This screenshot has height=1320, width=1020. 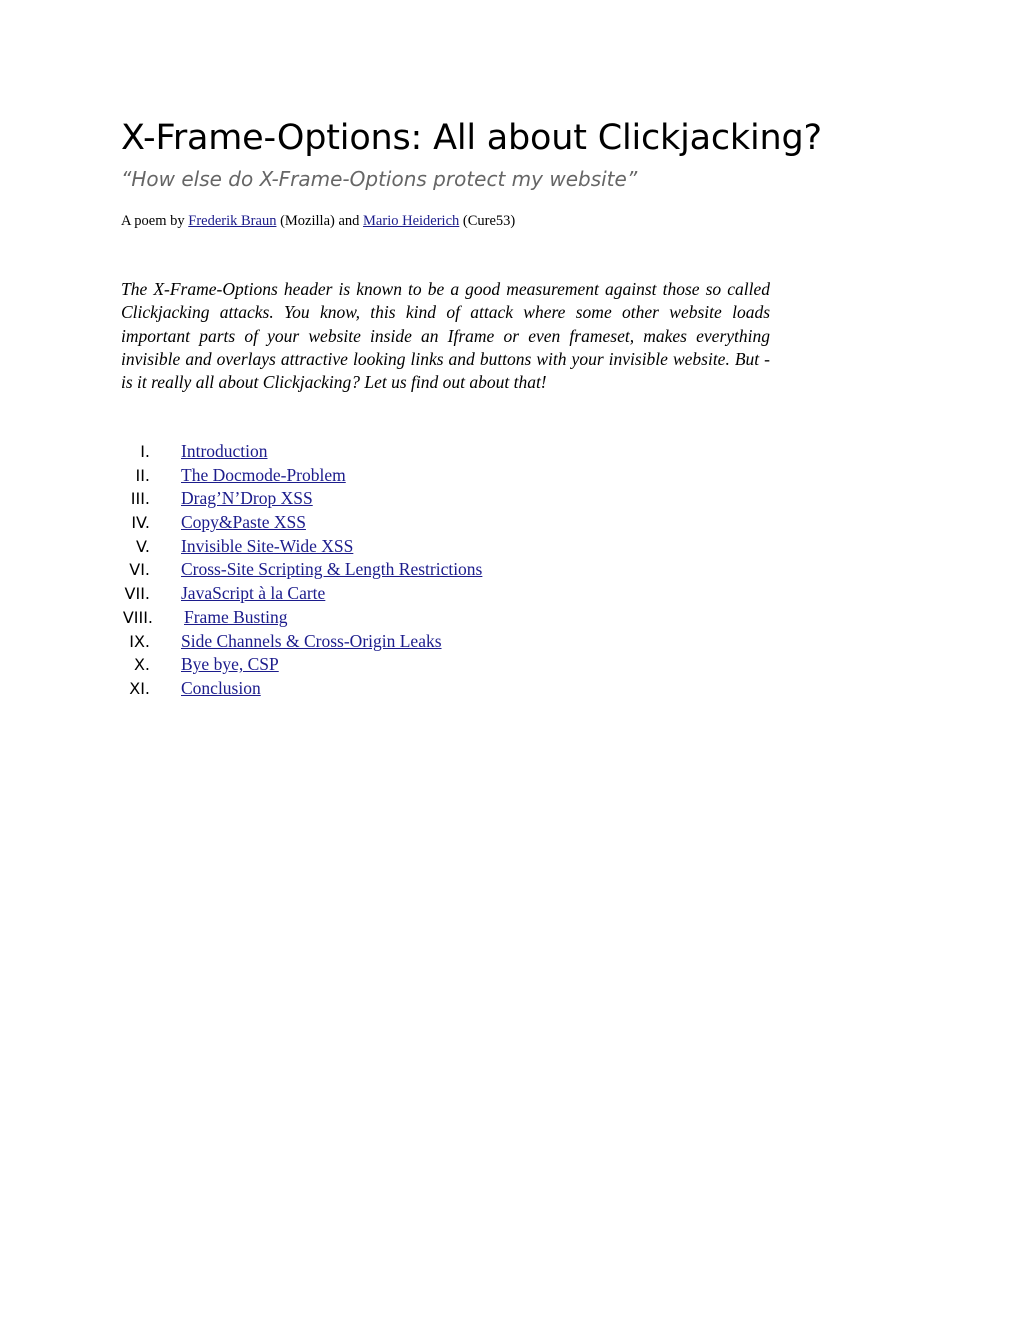 I want to click on toc-item: IV. Copy&Paste XSS, so click(x=350, y=524).